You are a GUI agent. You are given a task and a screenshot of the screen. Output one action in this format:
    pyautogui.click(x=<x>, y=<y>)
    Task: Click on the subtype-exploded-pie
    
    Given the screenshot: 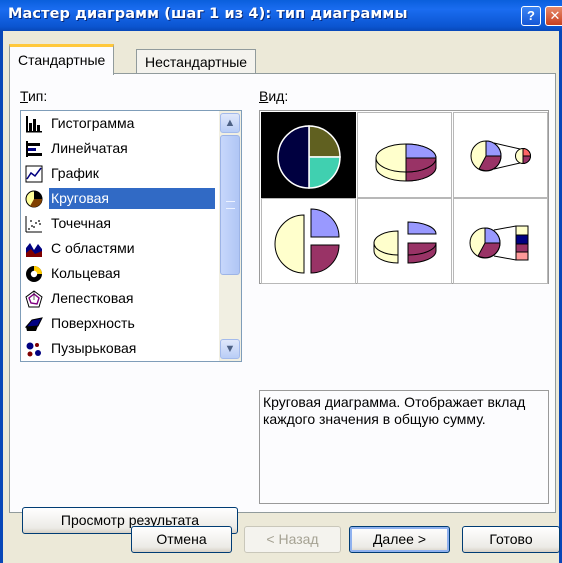 What is the action you would take?
    pyautogui.click(x=308, y=241)
    